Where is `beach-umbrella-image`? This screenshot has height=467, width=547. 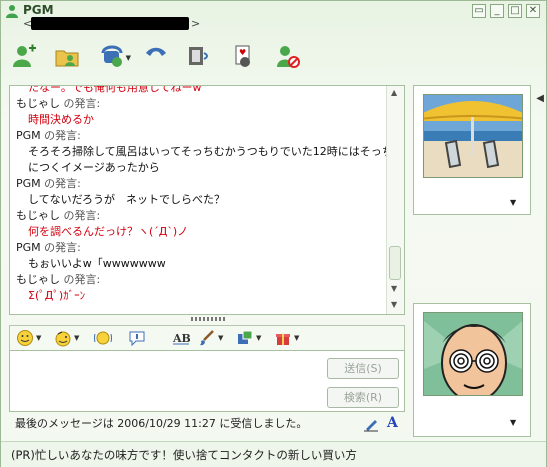
beach-umbrella-image is located at coordinates (473, 136).